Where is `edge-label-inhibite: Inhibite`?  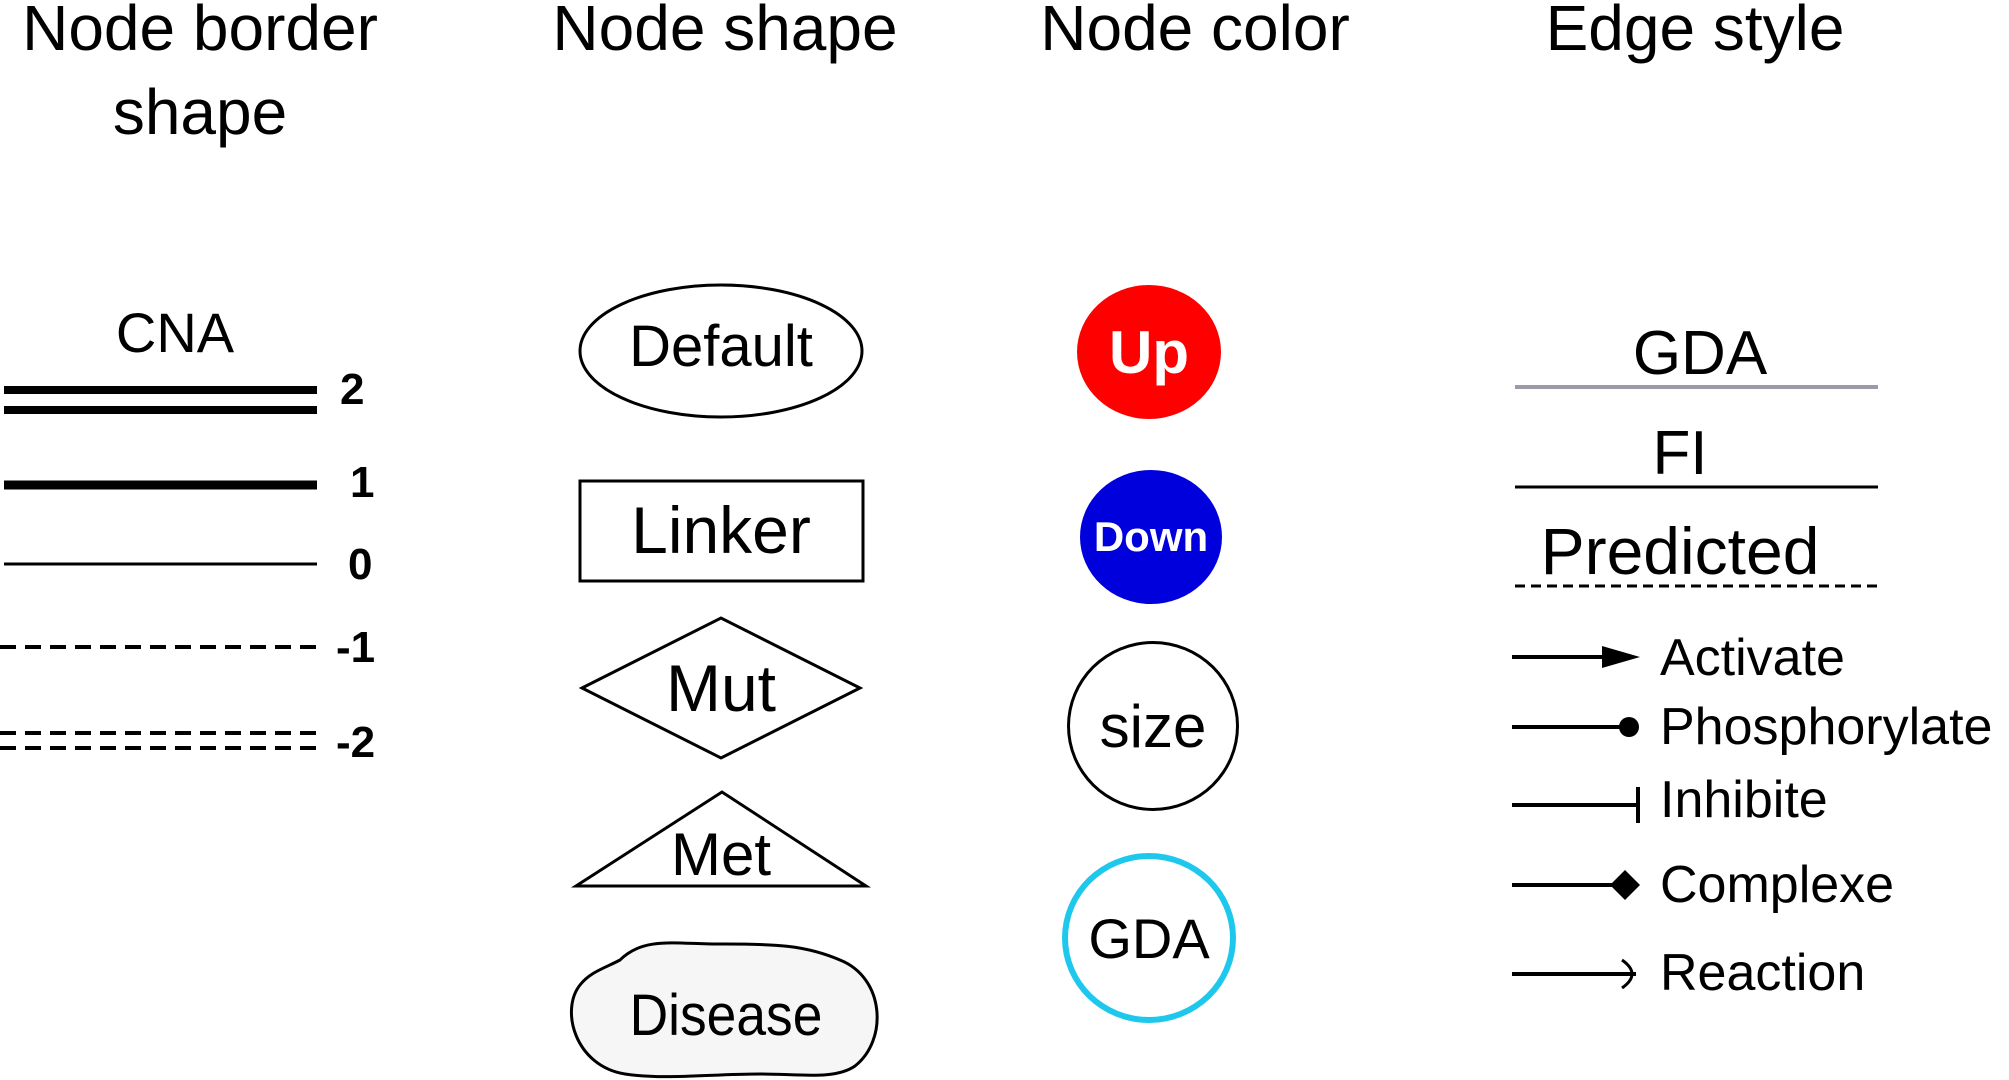 edge-label-inhibite: Inhibite is located at coordinates (1744, 800).